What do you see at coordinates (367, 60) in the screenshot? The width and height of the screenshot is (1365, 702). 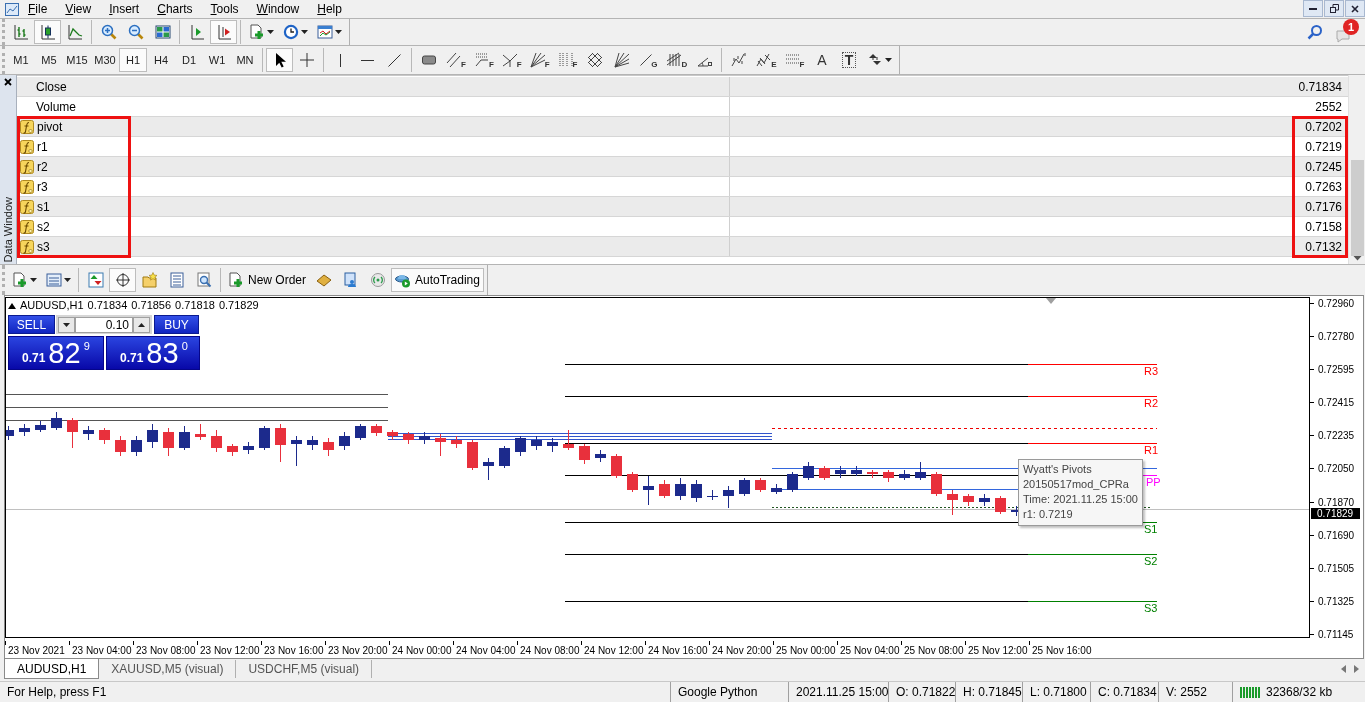 I see `horizontal-line-icon` at bounding box center [367, 60].